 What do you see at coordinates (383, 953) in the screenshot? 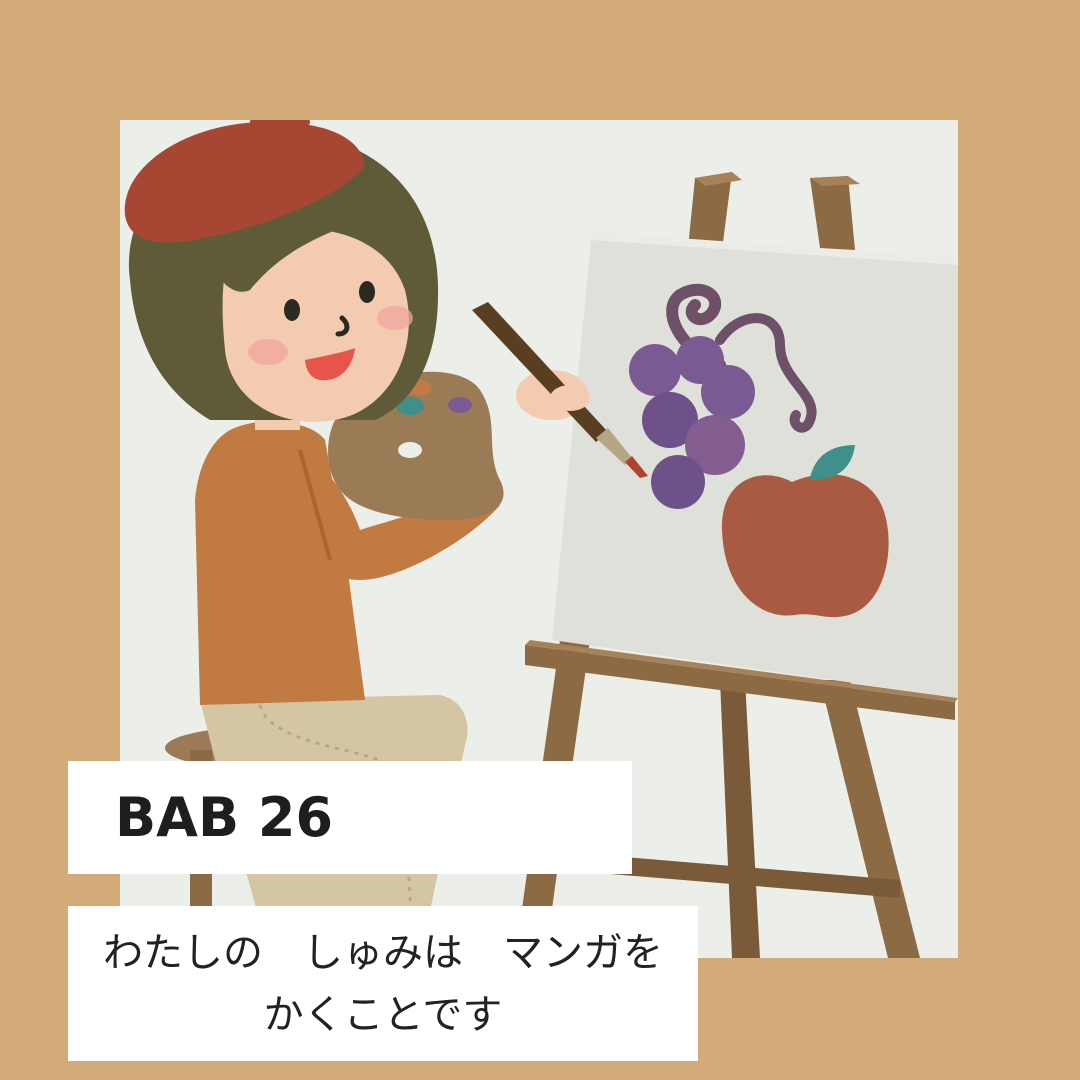
I see `subtitle-line-1: わたしの しゅみは マンガを` at bounding box center [383, 953].